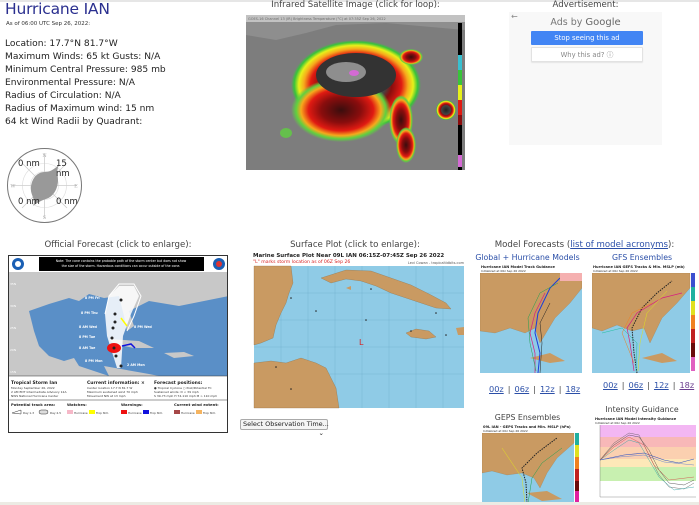 This screenshot has width=699, height=505. I want to click on gfs-run-12z-link: 12z, so click(661, 385).